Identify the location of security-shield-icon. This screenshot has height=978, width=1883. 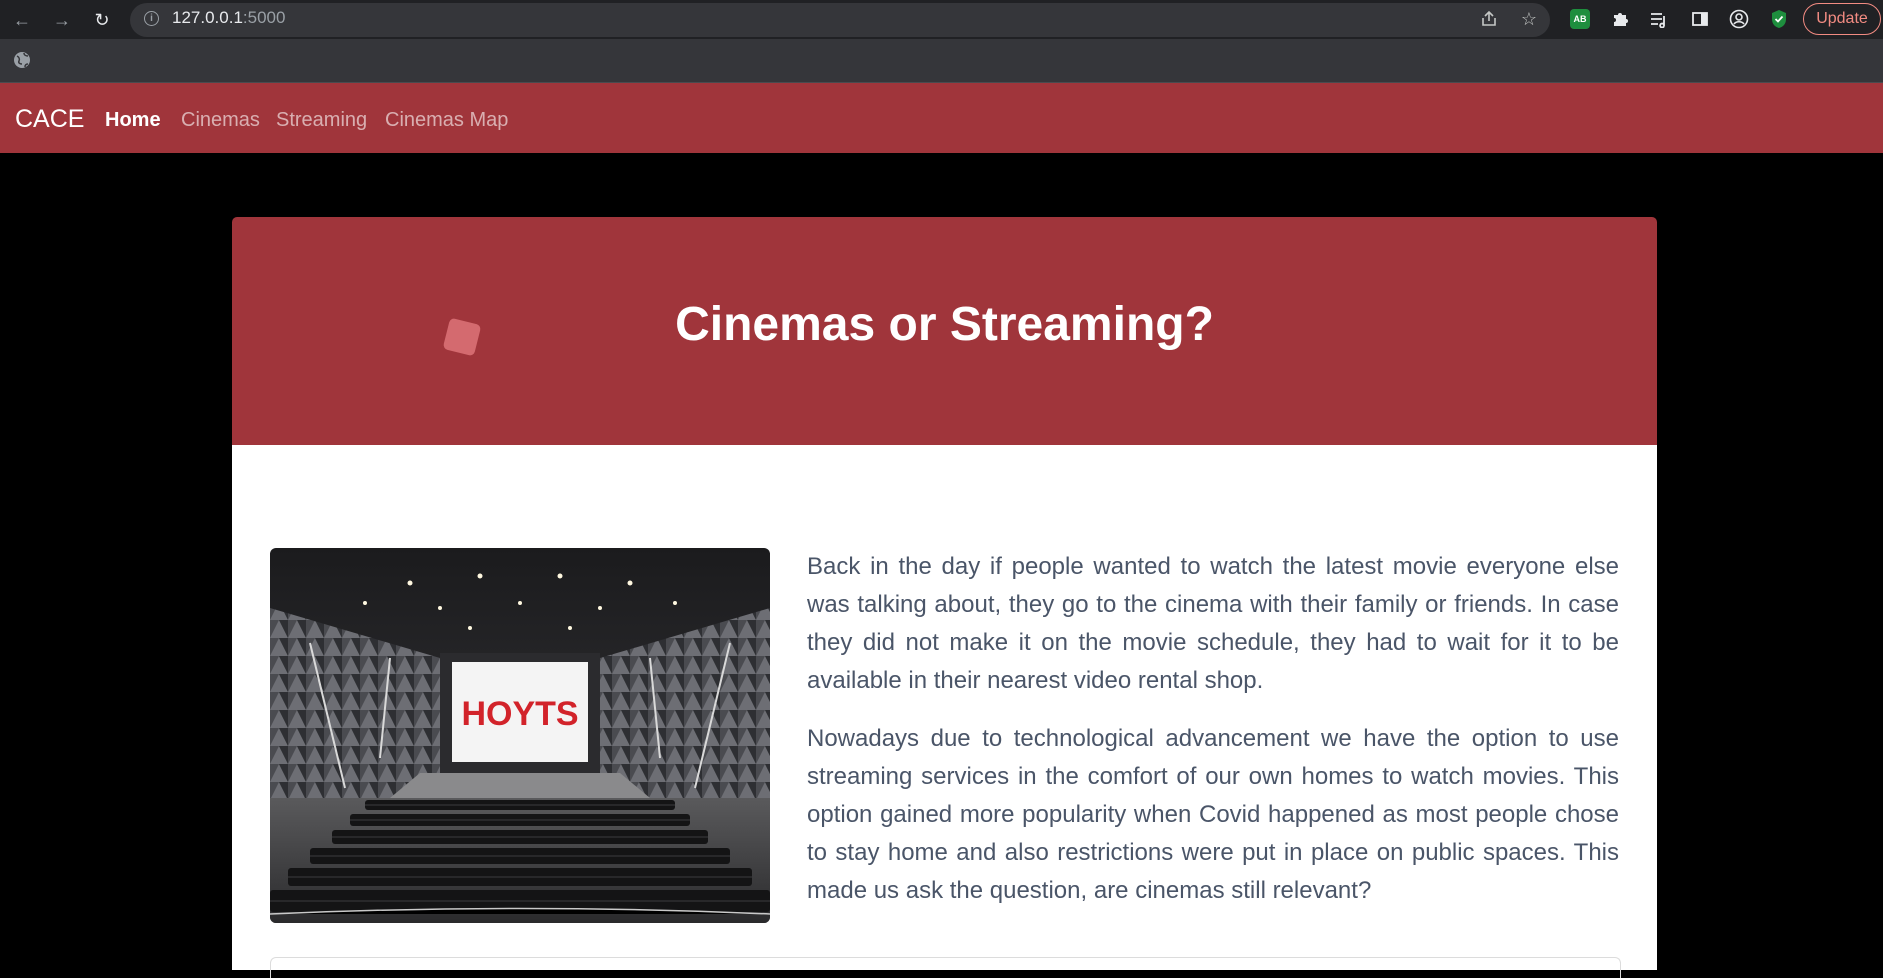
(1779, 19).